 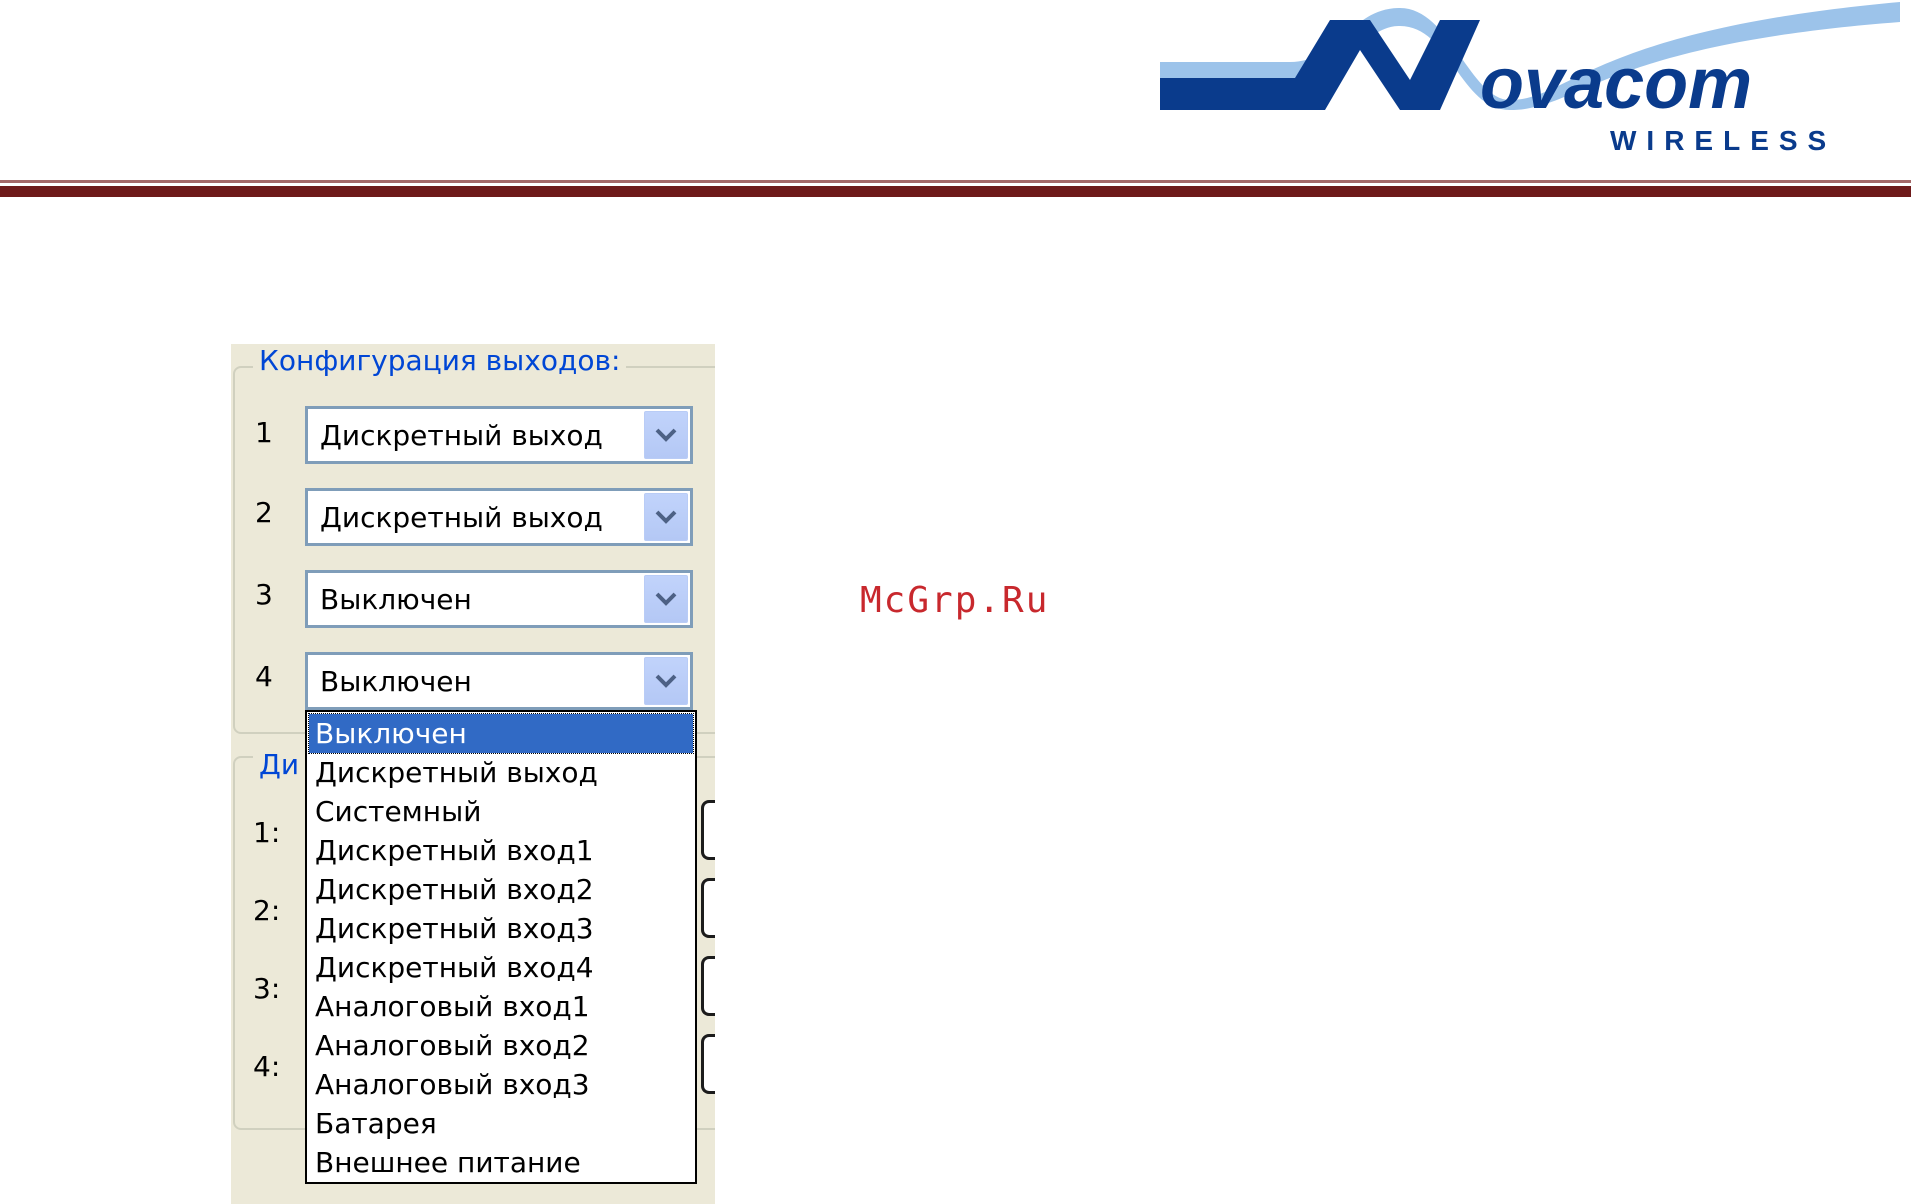 What do you see at coordinates (955, 181) in the screenshot?
I see `header-rule-thin` at bounding box center [955, 181].